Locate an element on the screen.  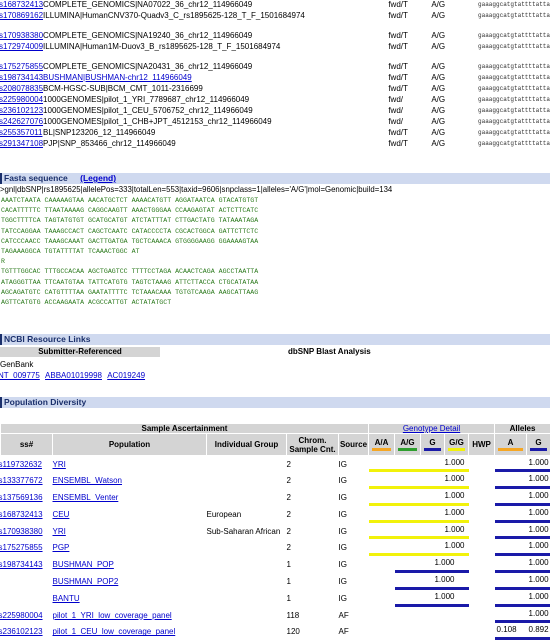
submission-ss-link: ss255357011 is located at coordinates (21, 132).